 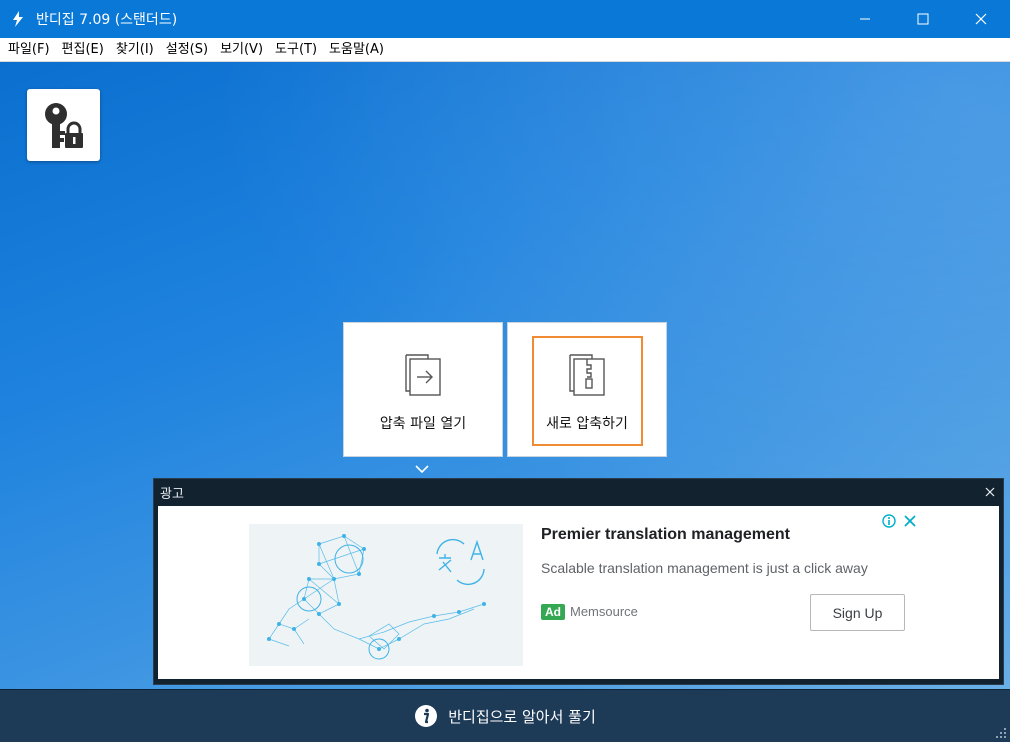 I want to click on maximize-button, so click(x=923, y=19).